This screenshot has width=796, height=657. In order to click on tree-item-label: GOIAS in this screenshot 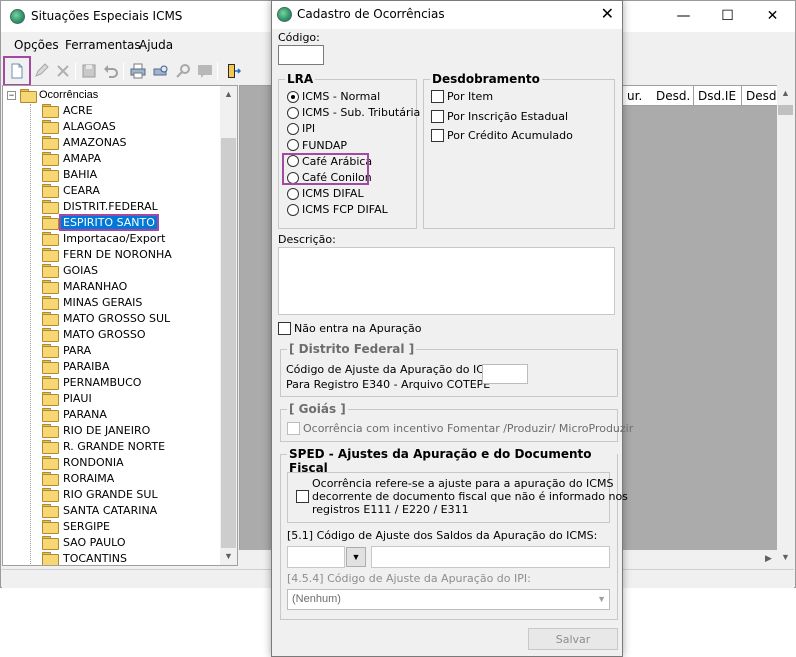, I will do `click(80, 270)`.